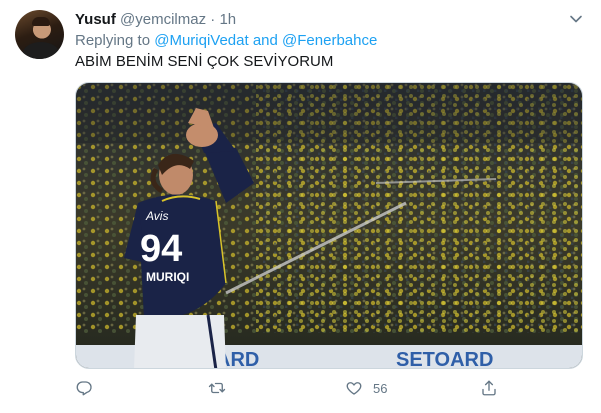 This screenshot has width=601, height=413. I want to click on reply-button, so click(84, 388).